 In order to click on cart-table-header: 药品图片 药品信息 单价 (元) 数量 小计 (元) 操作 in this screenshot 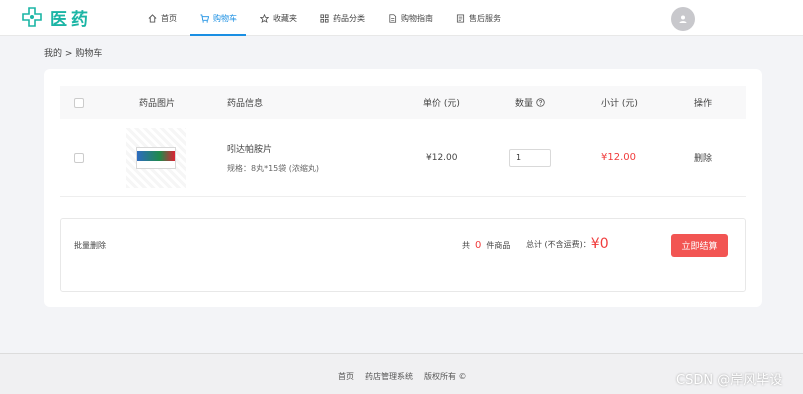, I will do `click(403, 102)`.